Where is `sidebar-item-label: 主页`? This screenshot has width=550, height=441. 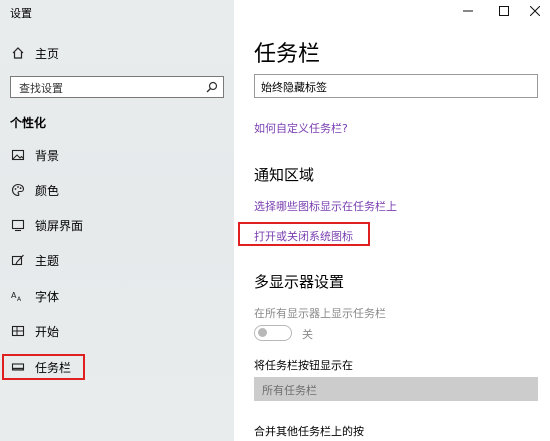
sidebar-item-label: 主页 is located at coordinates (47, 53).